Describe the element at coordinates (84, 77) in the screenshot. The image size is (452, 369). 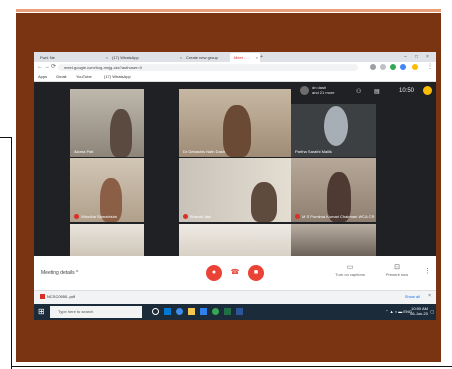
I see `bookmark-youtube: YouTube` at that location.